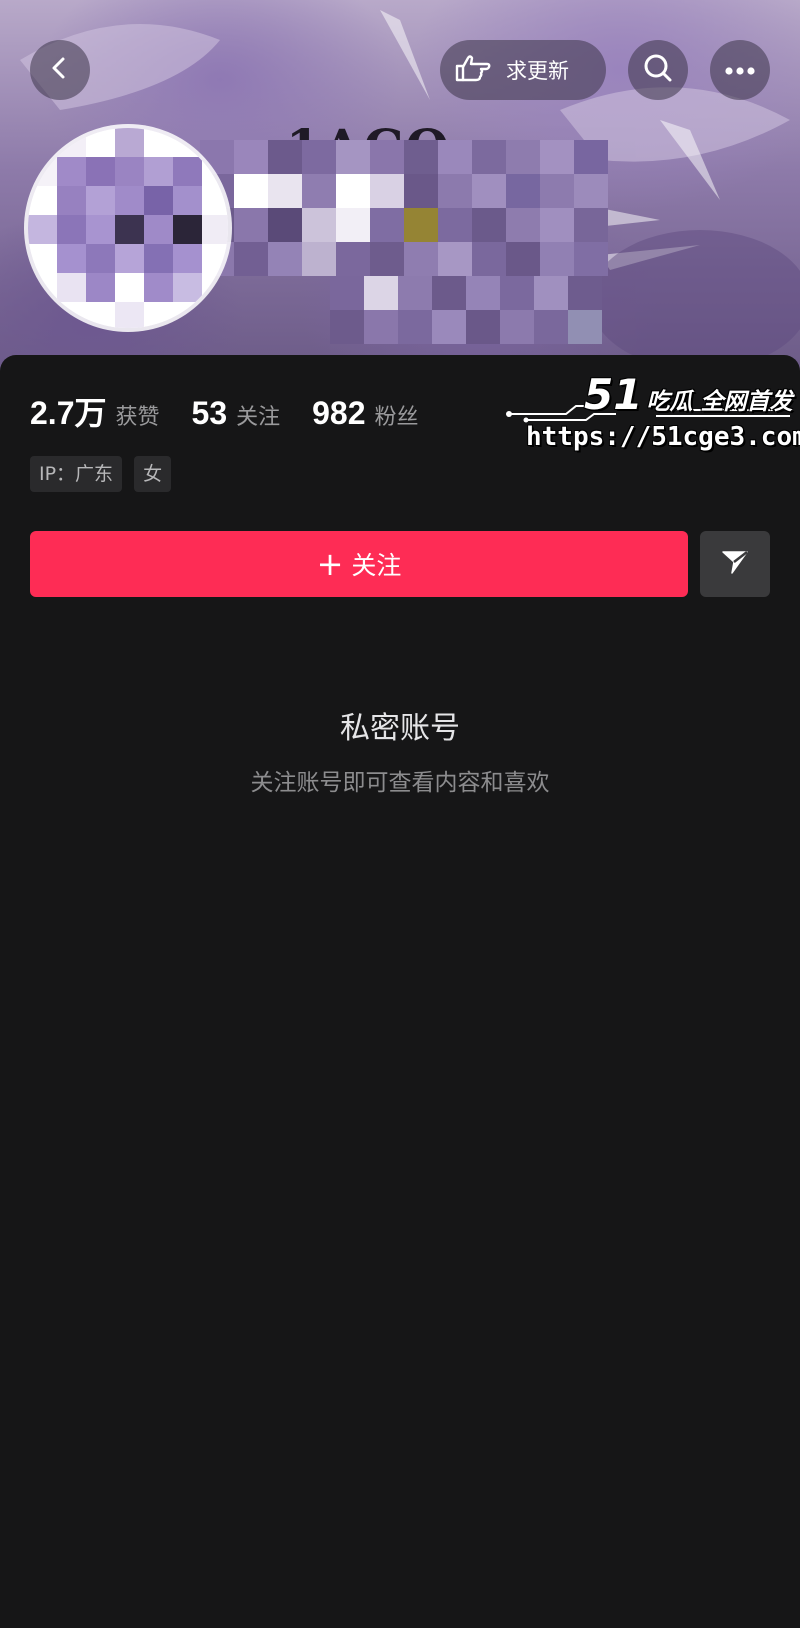  What do you see at coordinates (473, 70) in the screenshot?
I see `pointing-hand-icon` at bounding box center [473, 70].